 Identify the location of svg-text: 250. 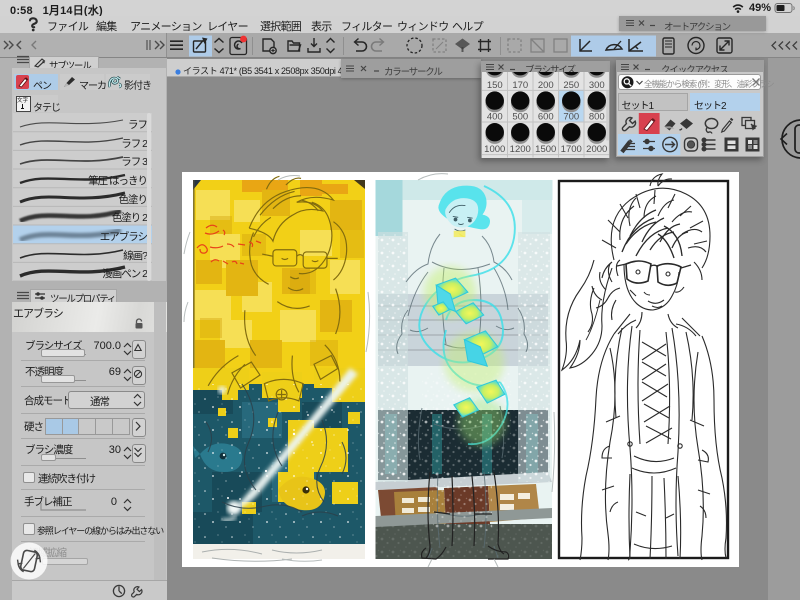
(571, 85).